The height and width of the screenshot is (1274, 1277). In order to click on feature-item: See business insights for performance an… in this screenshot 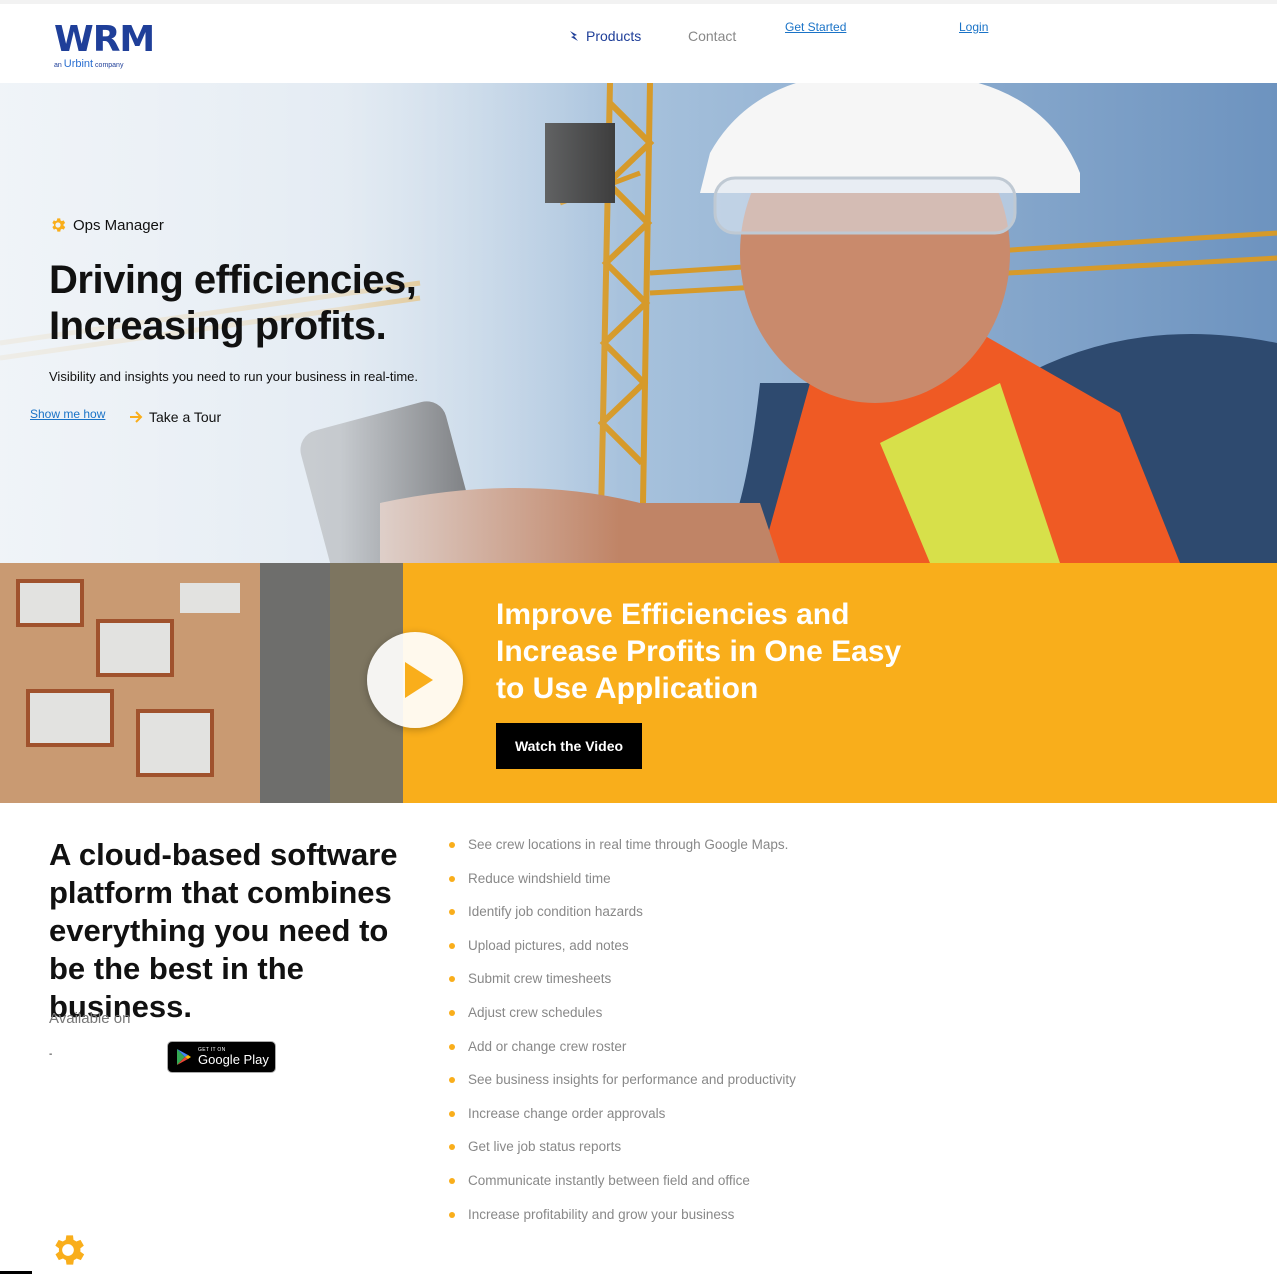, I will do `click(622, 1088)`.